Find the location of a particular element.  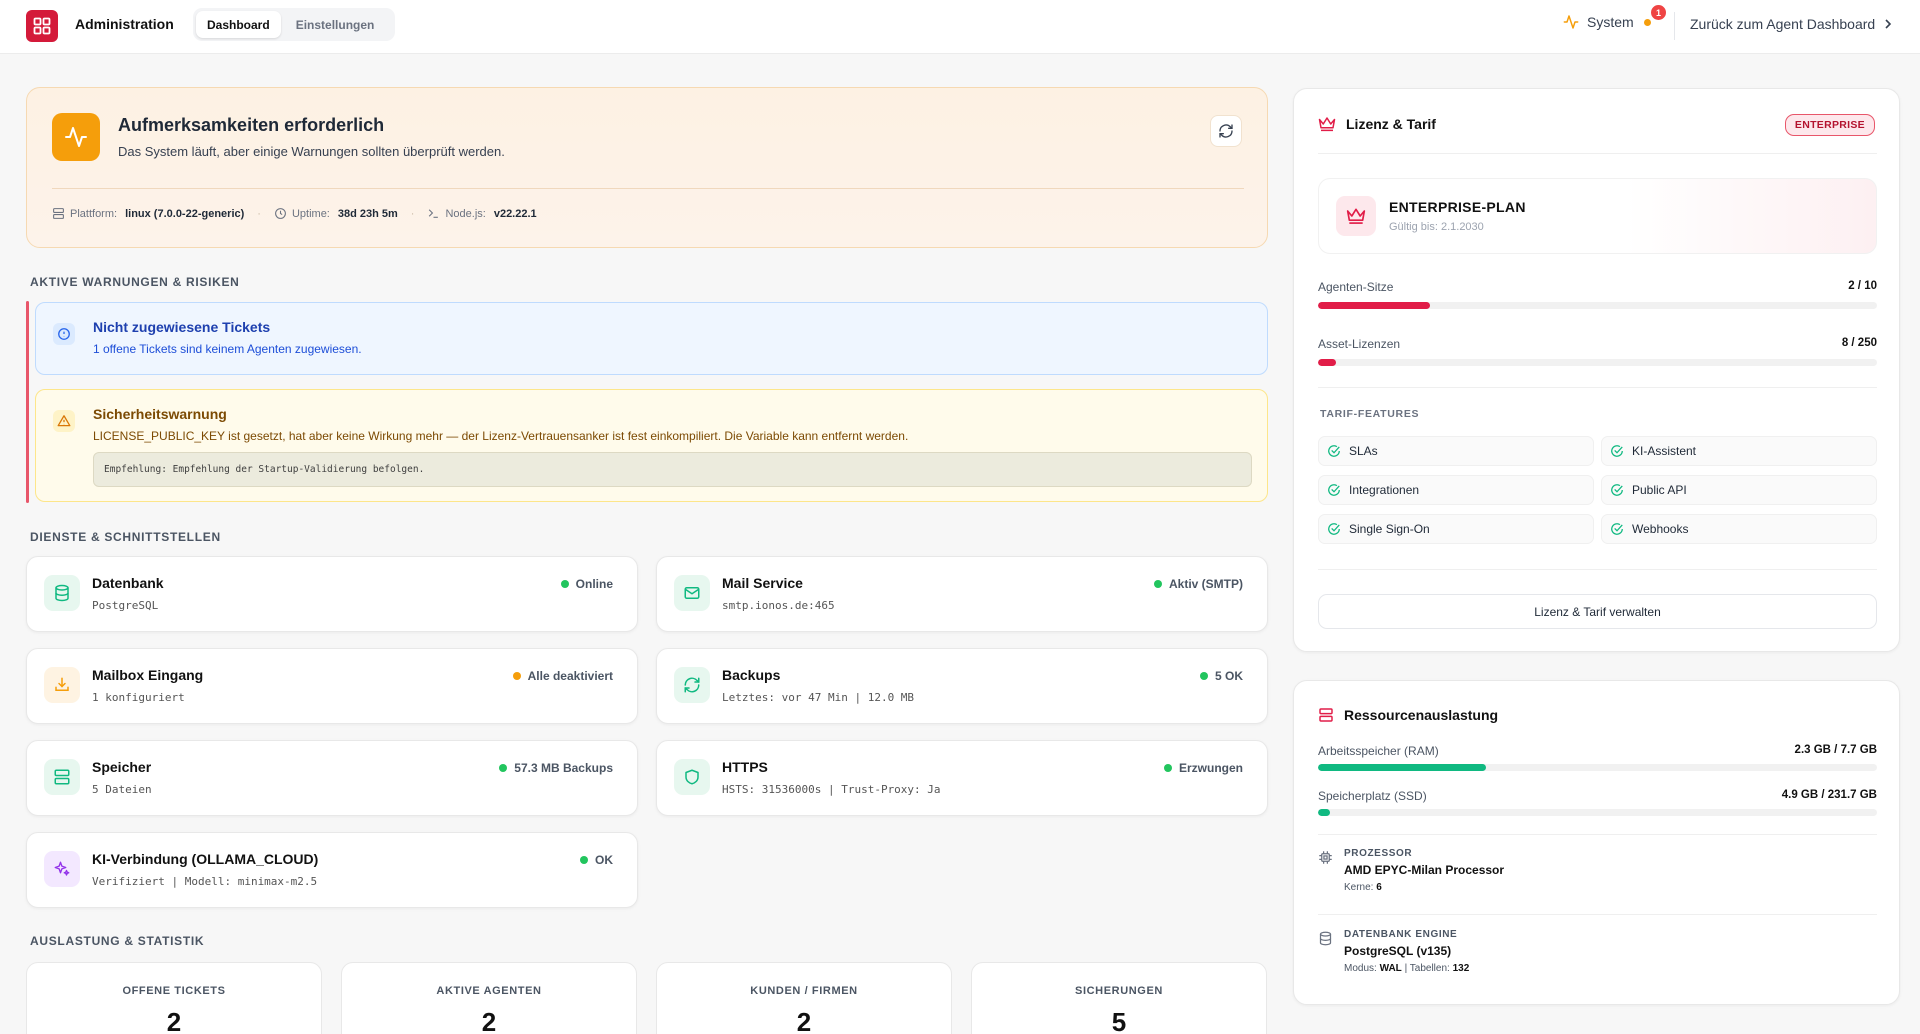

ssd-value: 4.9 GB / 231.7 GB is located at coordinates (1829, 795).